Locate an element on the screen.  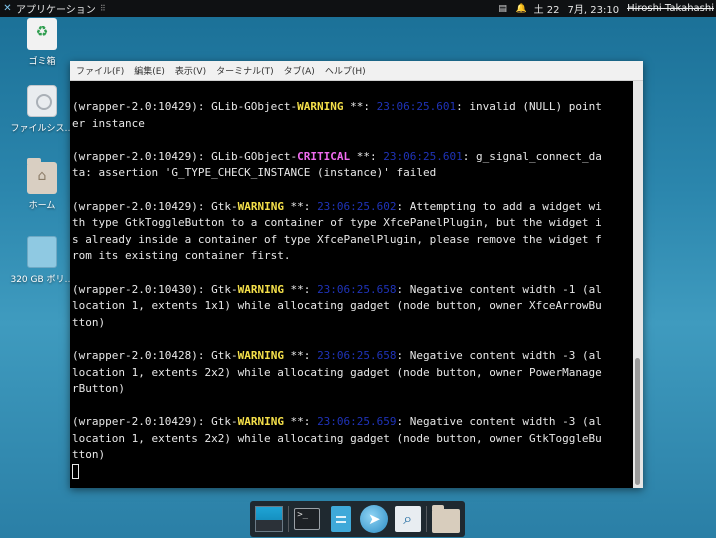
dock-show-desktop is located at coordinates (269, 519).